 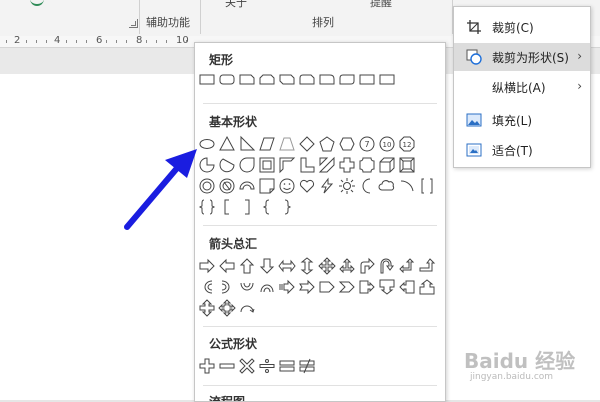 I want to click on shape-right-arrow, so click(x=207, y=266).